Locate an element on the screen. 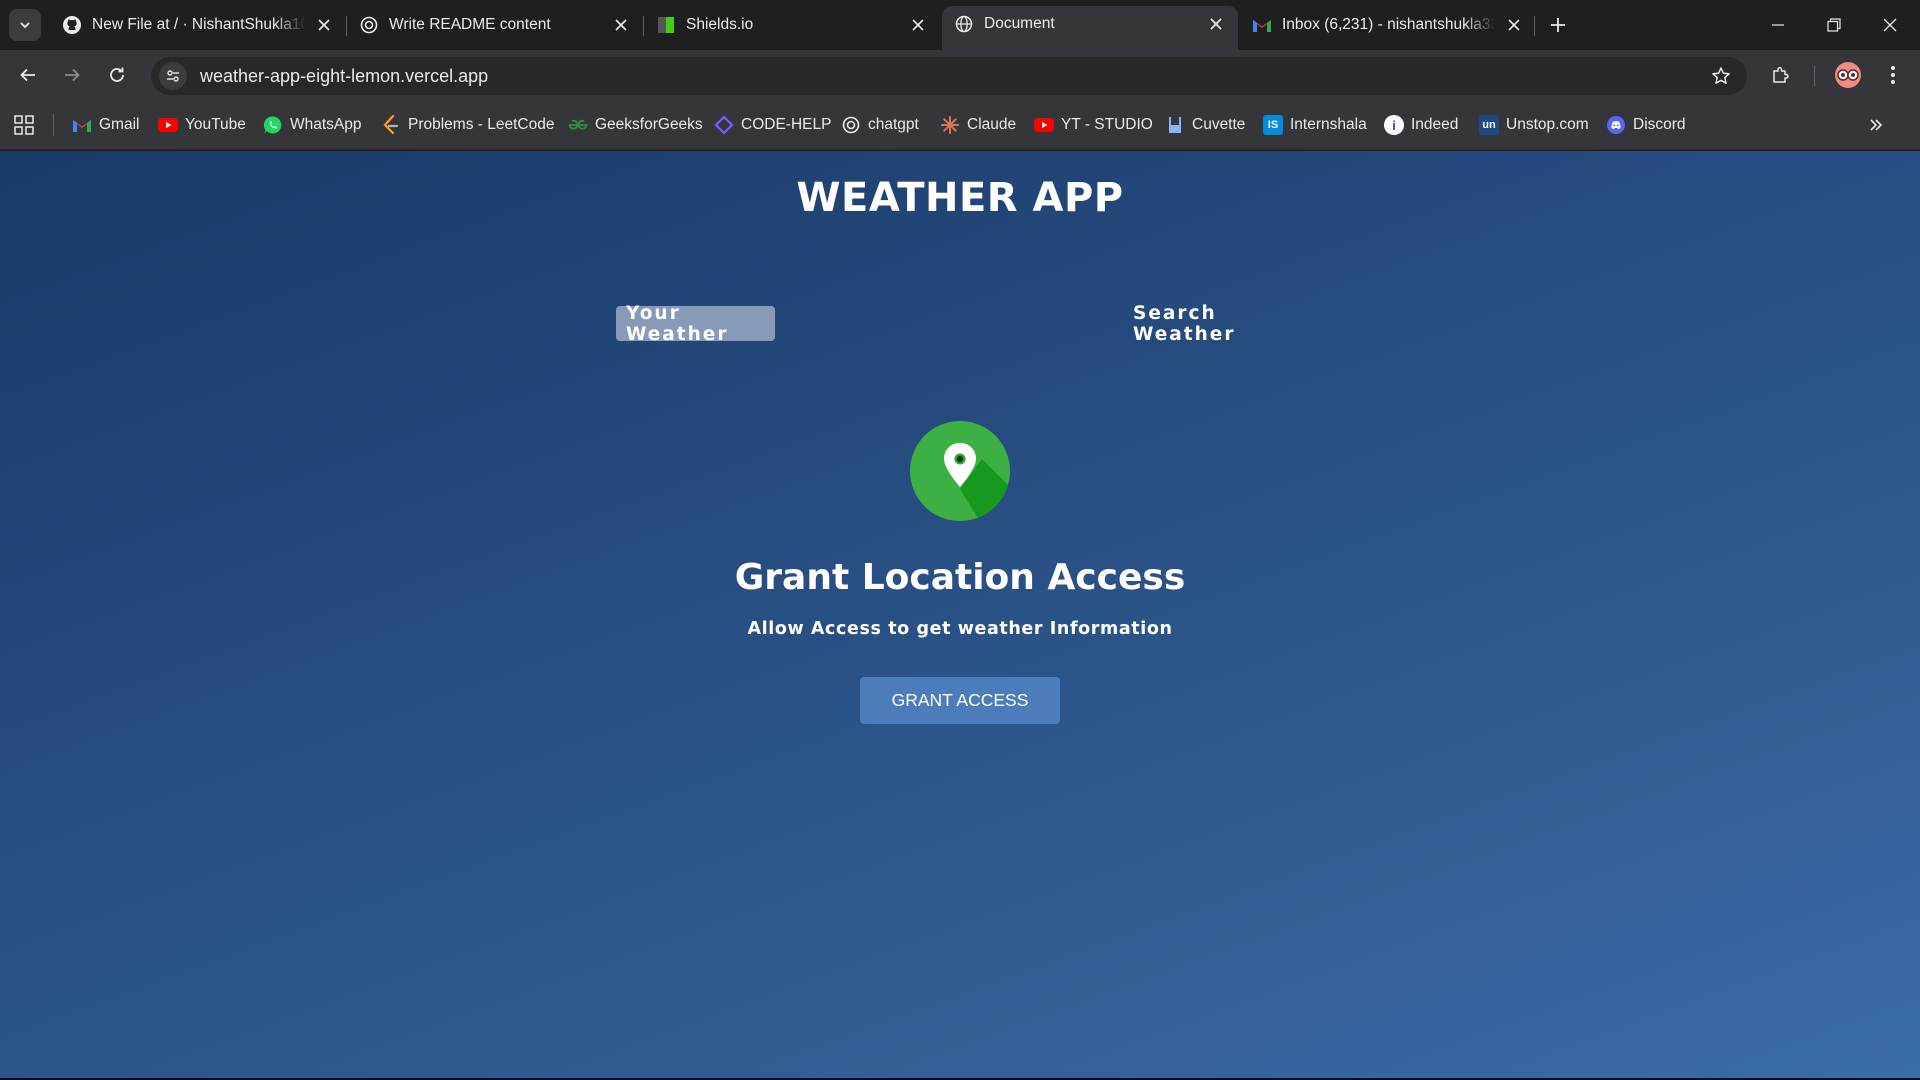  browser-tab: Inbox (6,231) - nishantshukla33 is located at coordinates (1388, 25).